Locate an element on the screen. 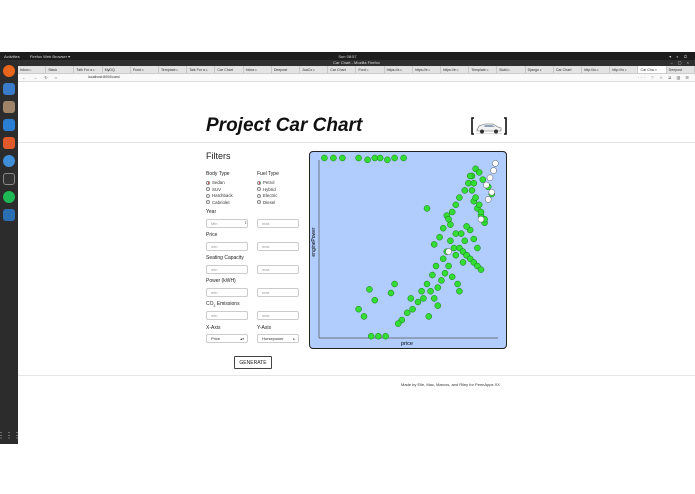 The image size is (695, 494). year-min-input: Min is located at coordinates (227, 223).